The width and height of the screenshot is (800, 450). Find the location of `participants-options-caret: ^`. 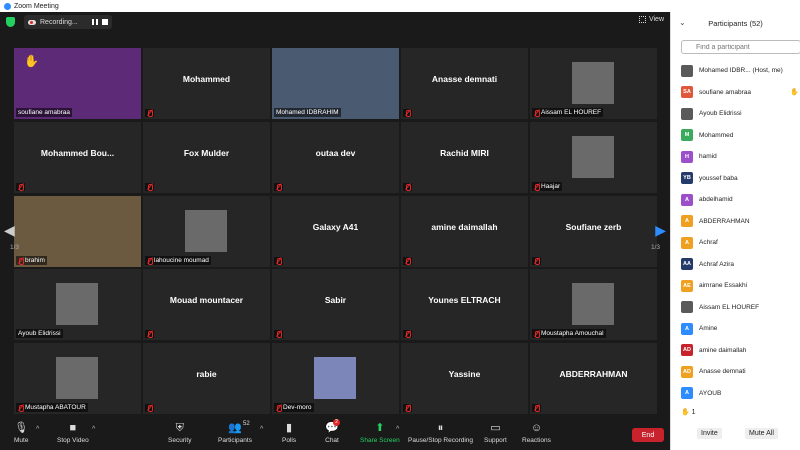

participants-options-caret: ^ is located at coordinates (261, 429).